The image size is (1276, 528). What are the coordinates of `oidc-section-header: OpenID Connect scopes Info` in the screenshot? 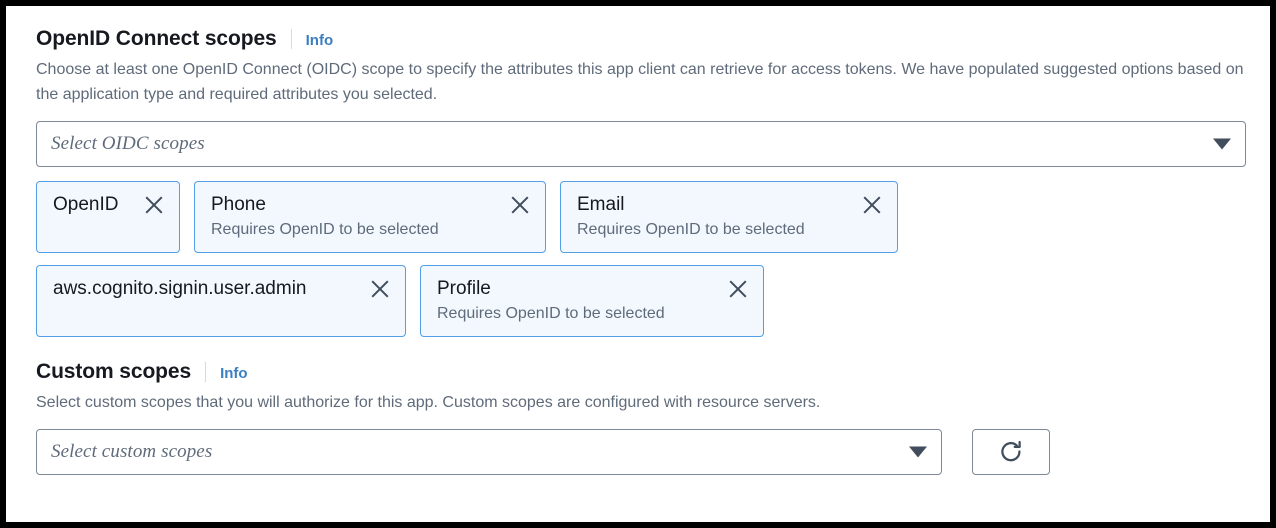 It's located at (640, 39).